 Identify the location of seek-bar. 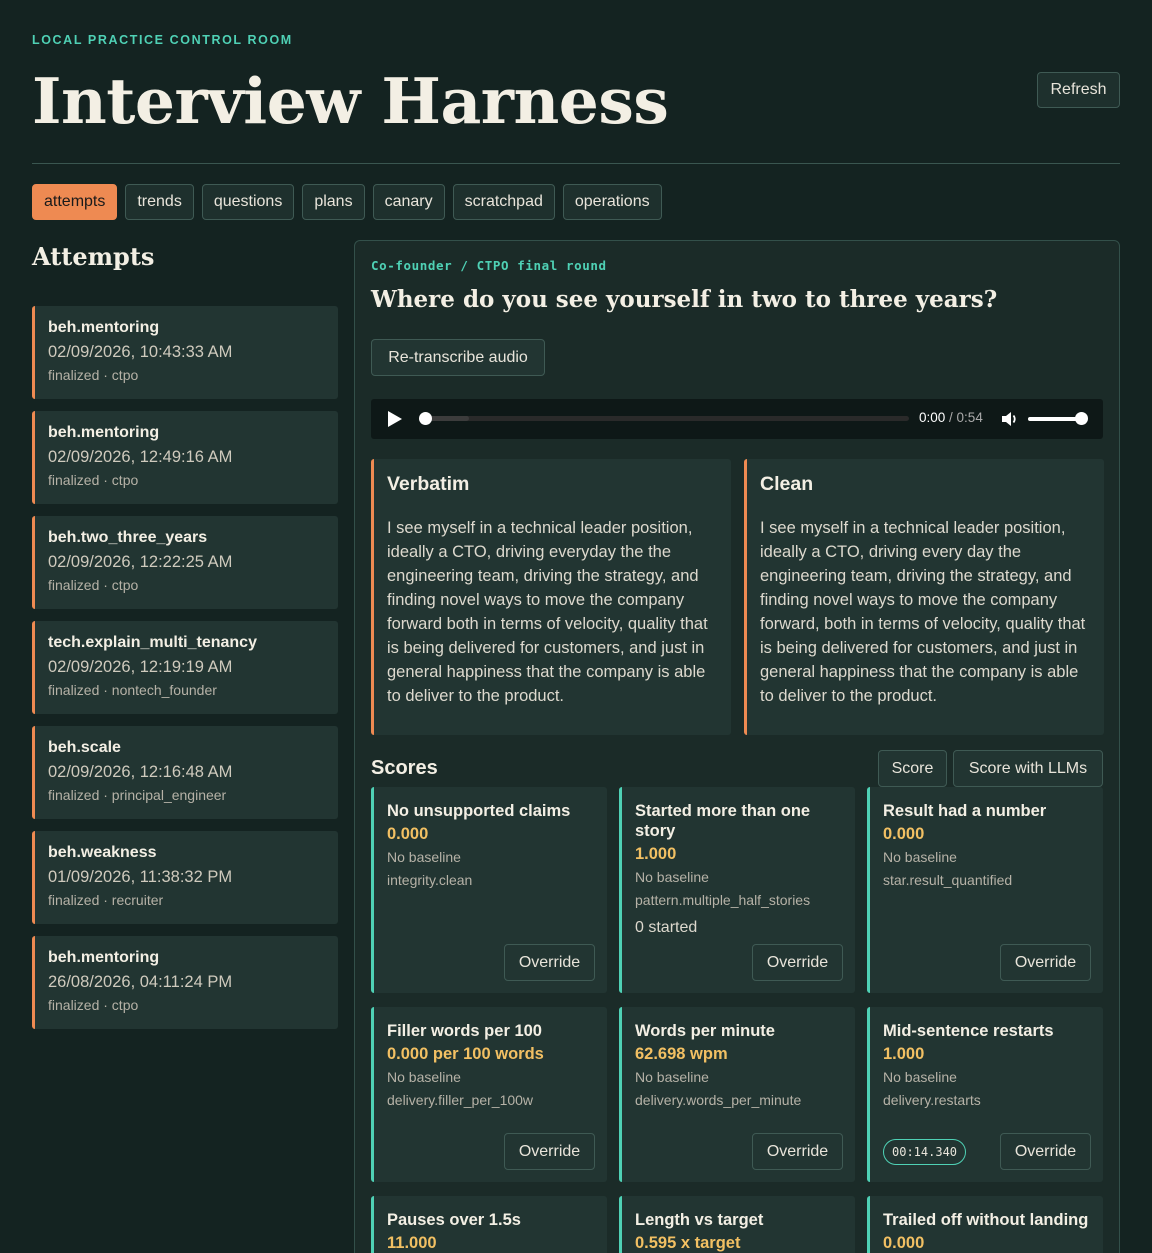
(664, 418).